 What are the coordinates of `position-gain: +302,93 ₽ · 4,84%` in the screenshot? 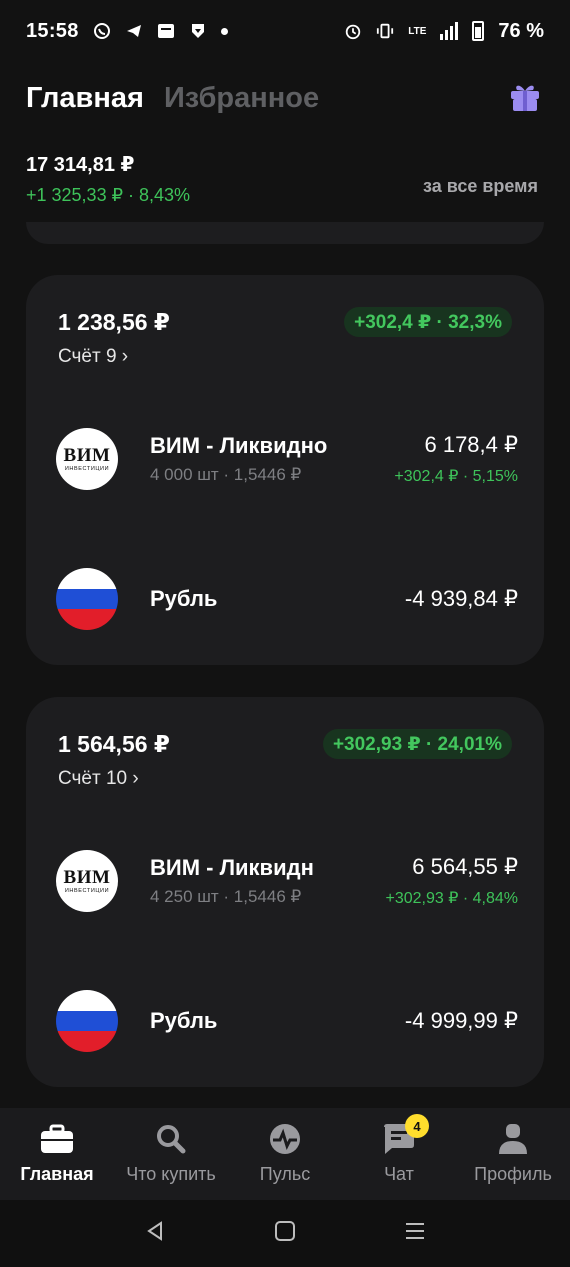 It's located at (452, 898).